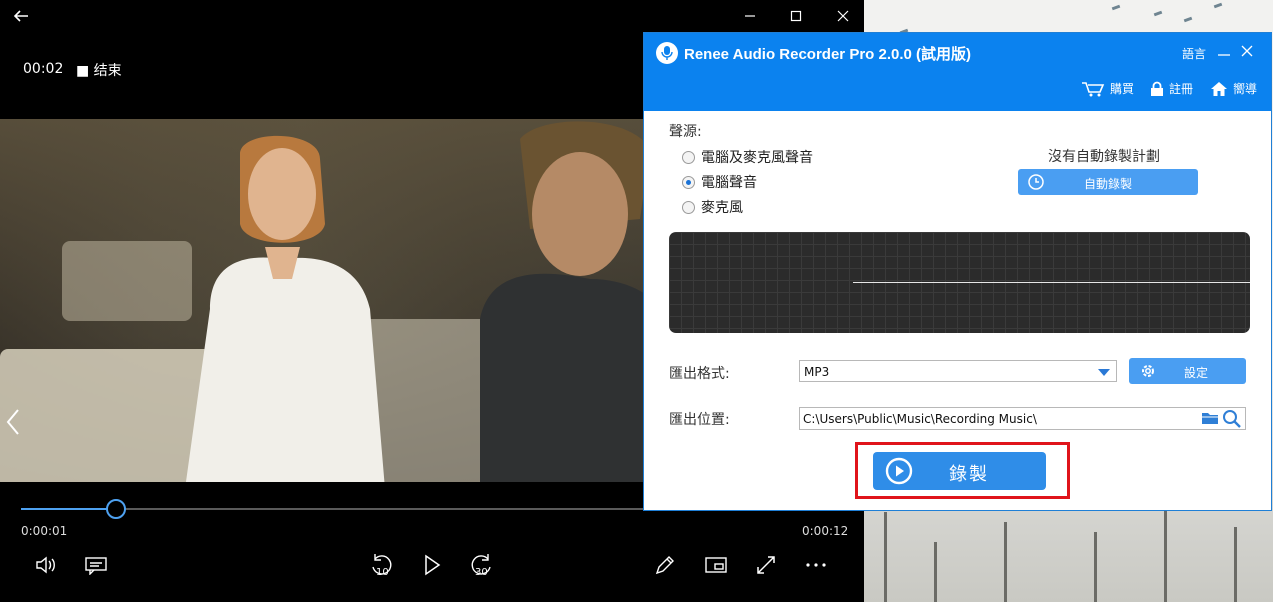 Image resolution: width=1273 pixels, height=602 pixels. I want to click on buy-label: 購買, so click(1122, 89).